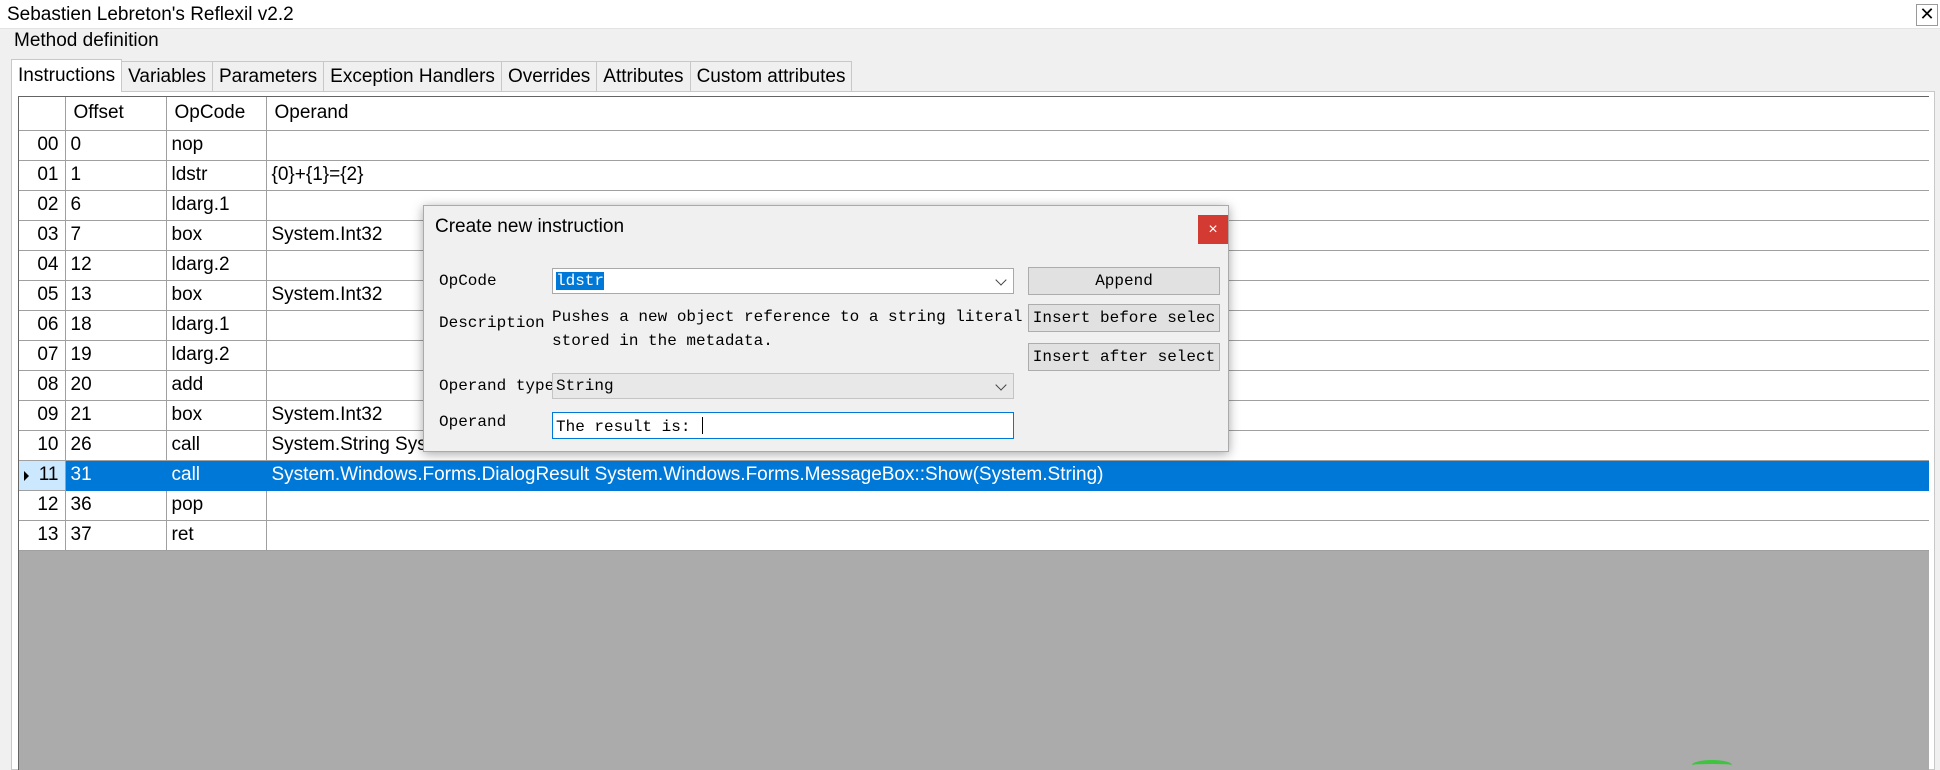 The height and width of the screenshot is (770, 1940). Describe the element at coordinates (116, 114) in the screenshot. I see `column-header-offset: Offset` at that location.